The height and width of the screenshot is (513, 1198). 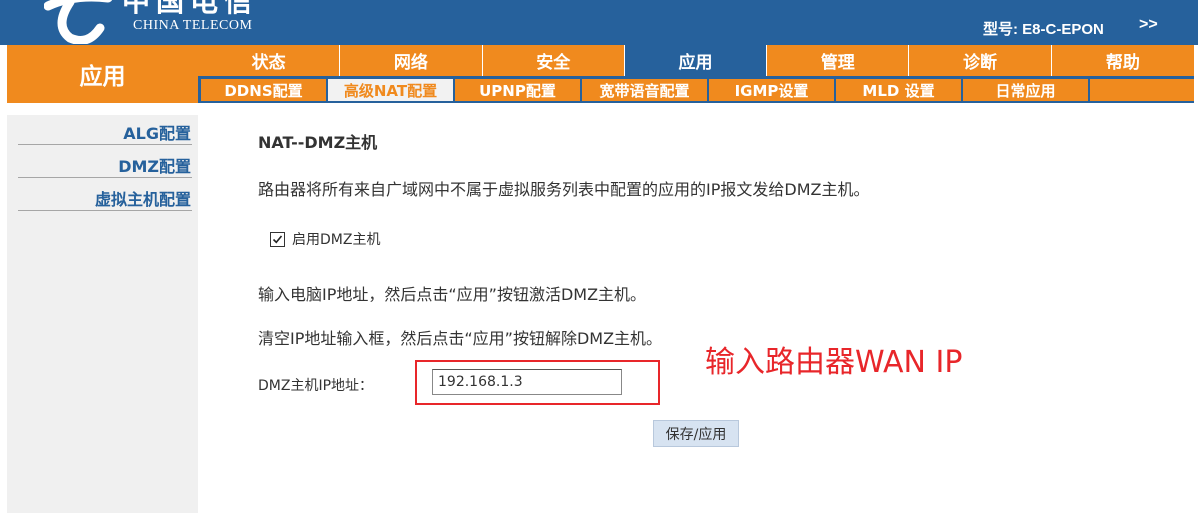 What do you see at coordinates (554, 60) in the screenshot?
I see `tab-security: 安全` at bounding box center [554, 60].